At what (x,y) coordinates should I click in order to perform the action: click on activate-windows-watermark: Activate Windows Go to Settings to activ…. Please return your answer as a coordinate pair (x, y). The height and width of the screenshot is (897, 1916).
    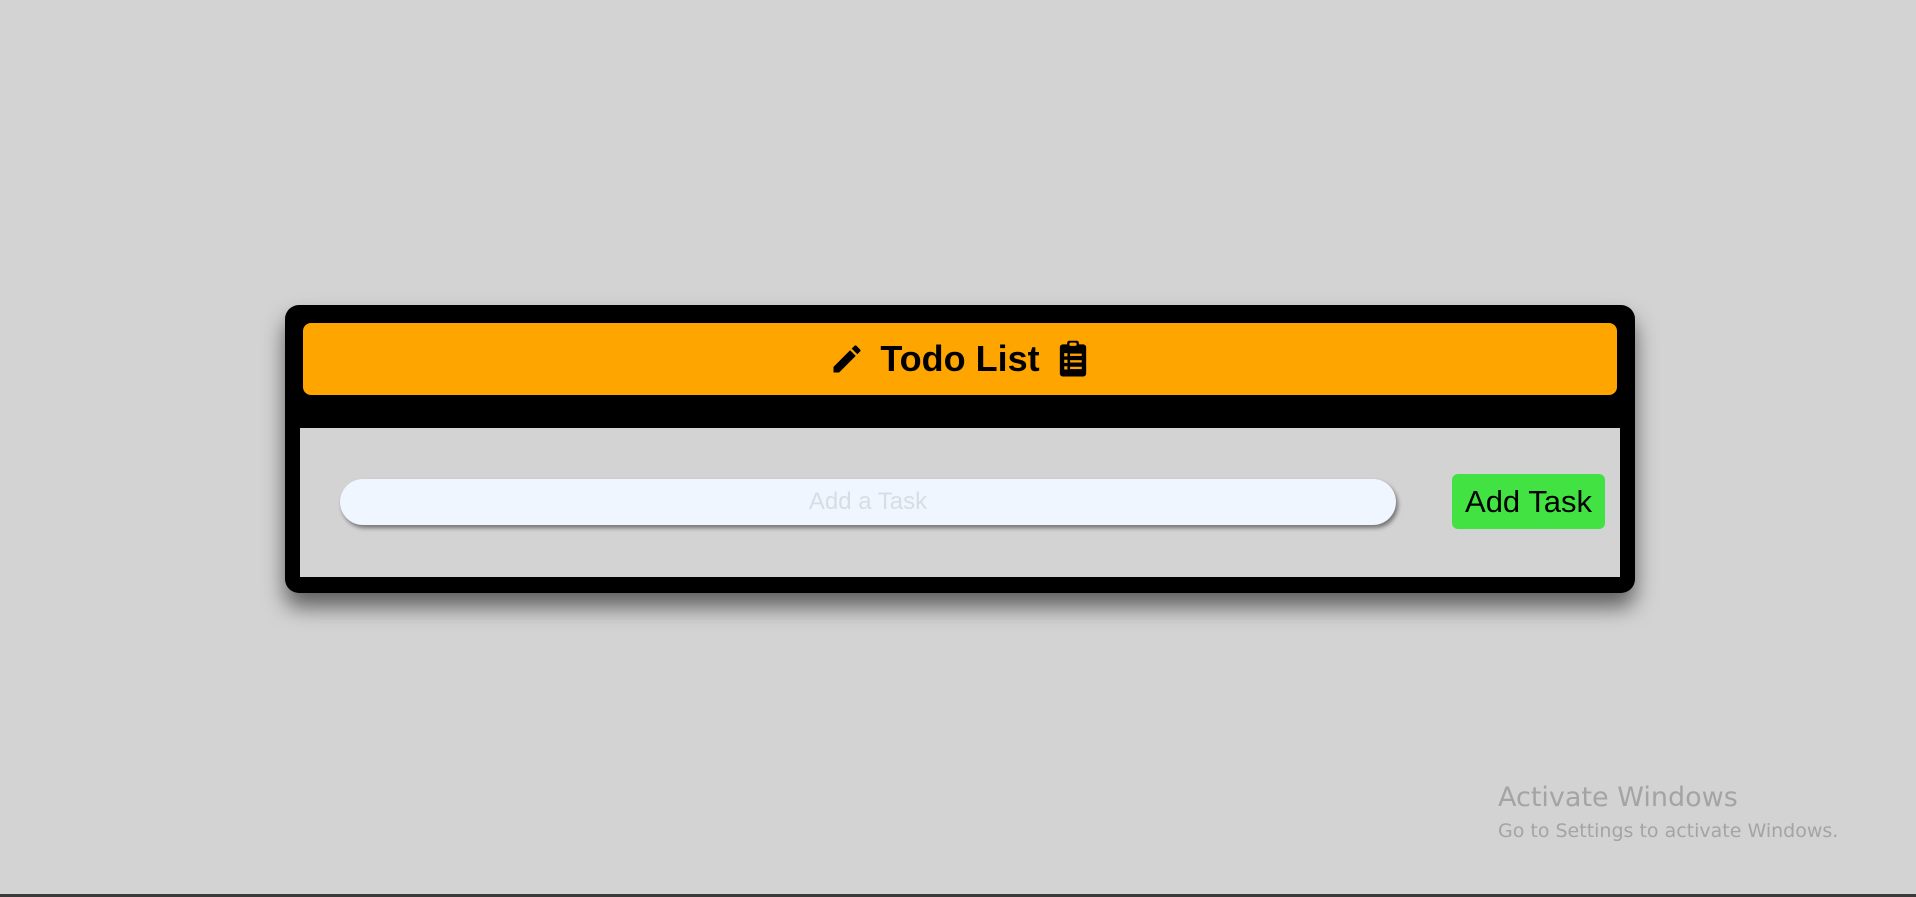
    Looking at the image, I should click on (1668, 813).